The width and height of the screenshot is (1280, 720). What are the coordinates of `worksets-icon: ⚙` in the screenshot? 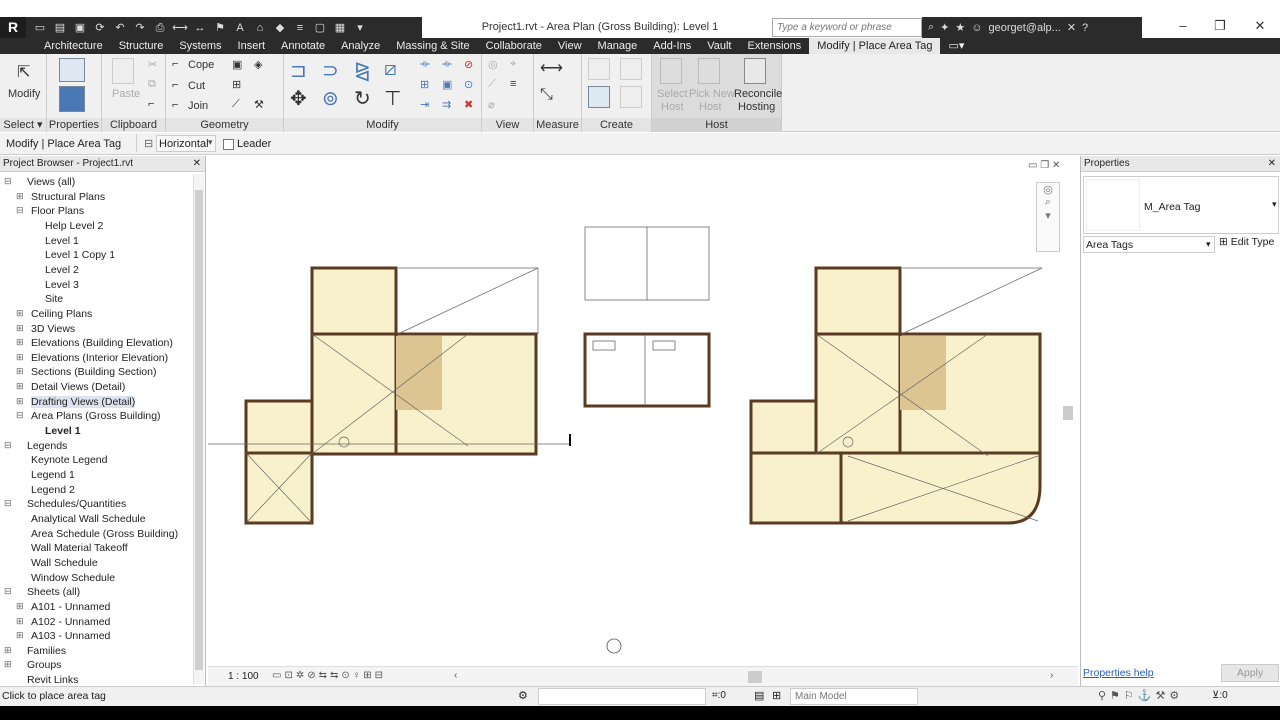 It's located at (523, 695).